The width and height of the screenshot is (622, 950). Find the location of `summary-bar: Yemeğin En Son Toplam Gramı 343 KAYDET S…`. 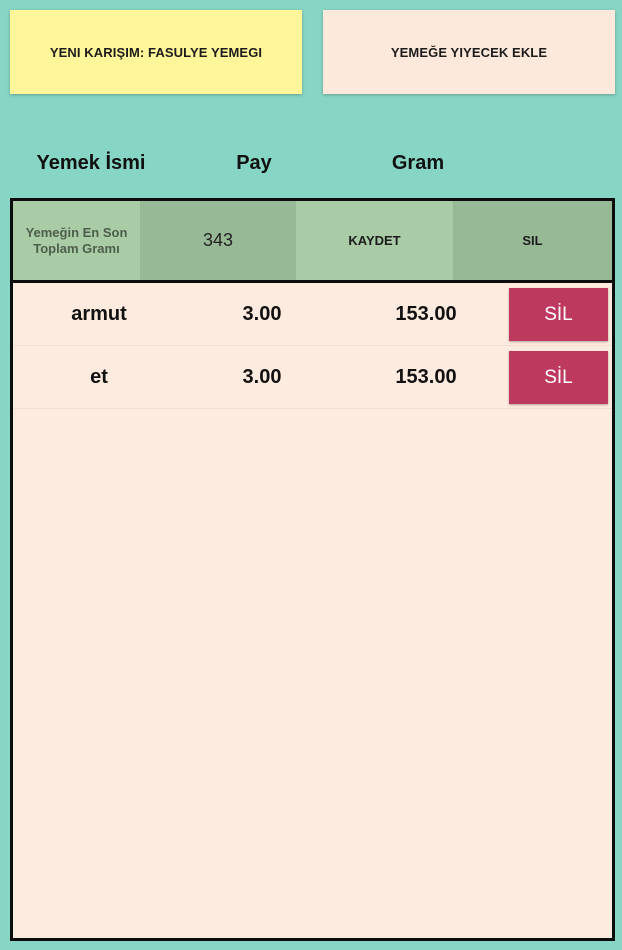

summary-bar: Yemeğin En Son Toplam Gramı 343 KAYDET S… is located at coordinates (312, 242).